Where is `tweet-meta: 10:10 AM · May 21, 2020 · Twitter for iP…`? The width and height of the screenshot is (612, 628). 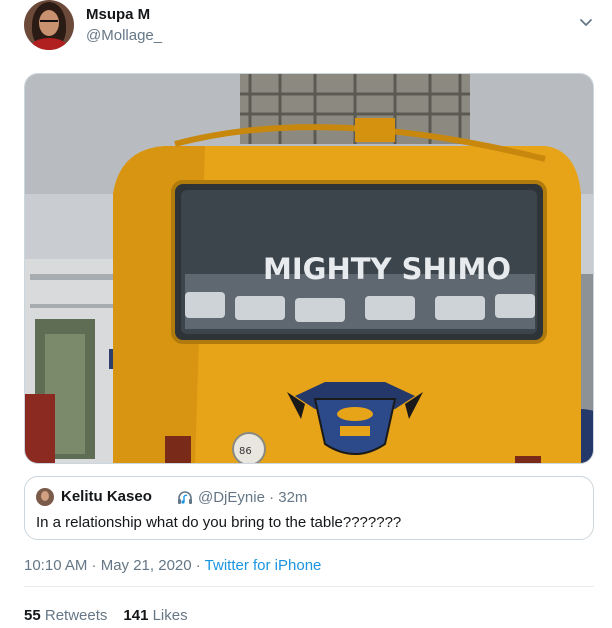
tweet-meta: 10:10 AM · May 21, 2020 · Twitter for iP… is located at coordinates (172, 565).